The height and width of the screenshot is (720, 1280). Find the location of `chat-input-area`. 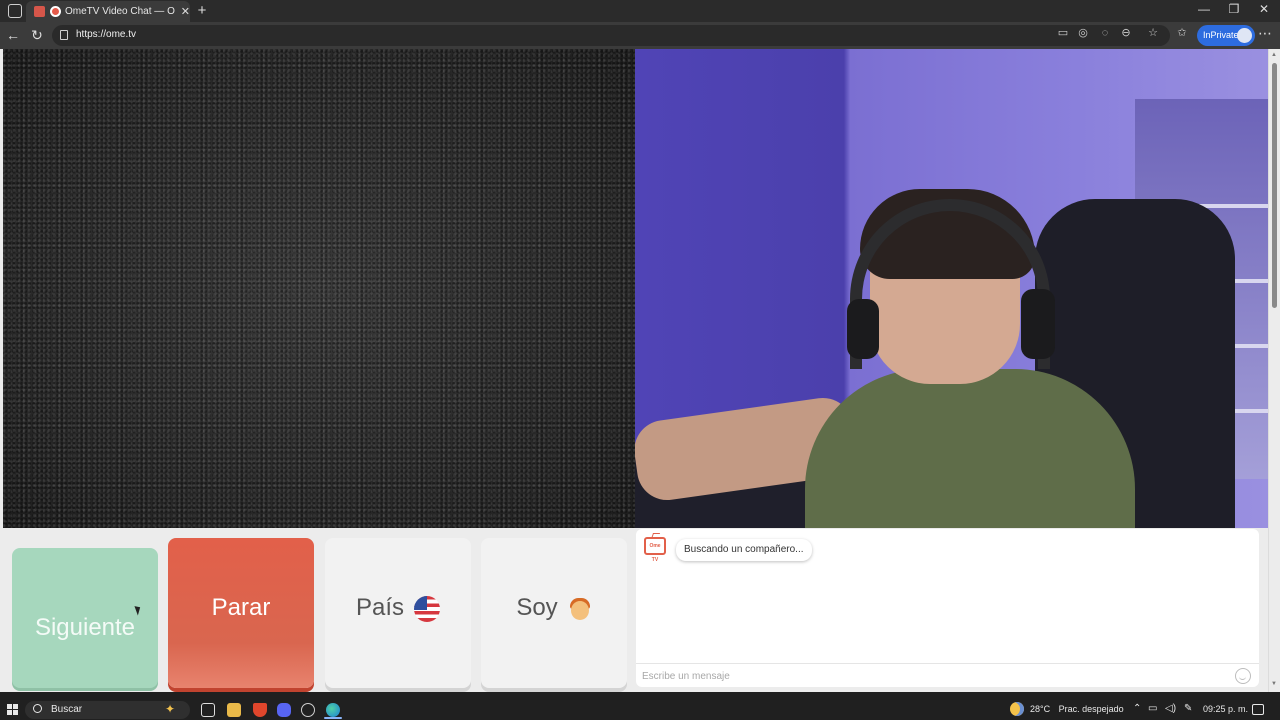

chat-input-area is located at coordinates (947, 675).